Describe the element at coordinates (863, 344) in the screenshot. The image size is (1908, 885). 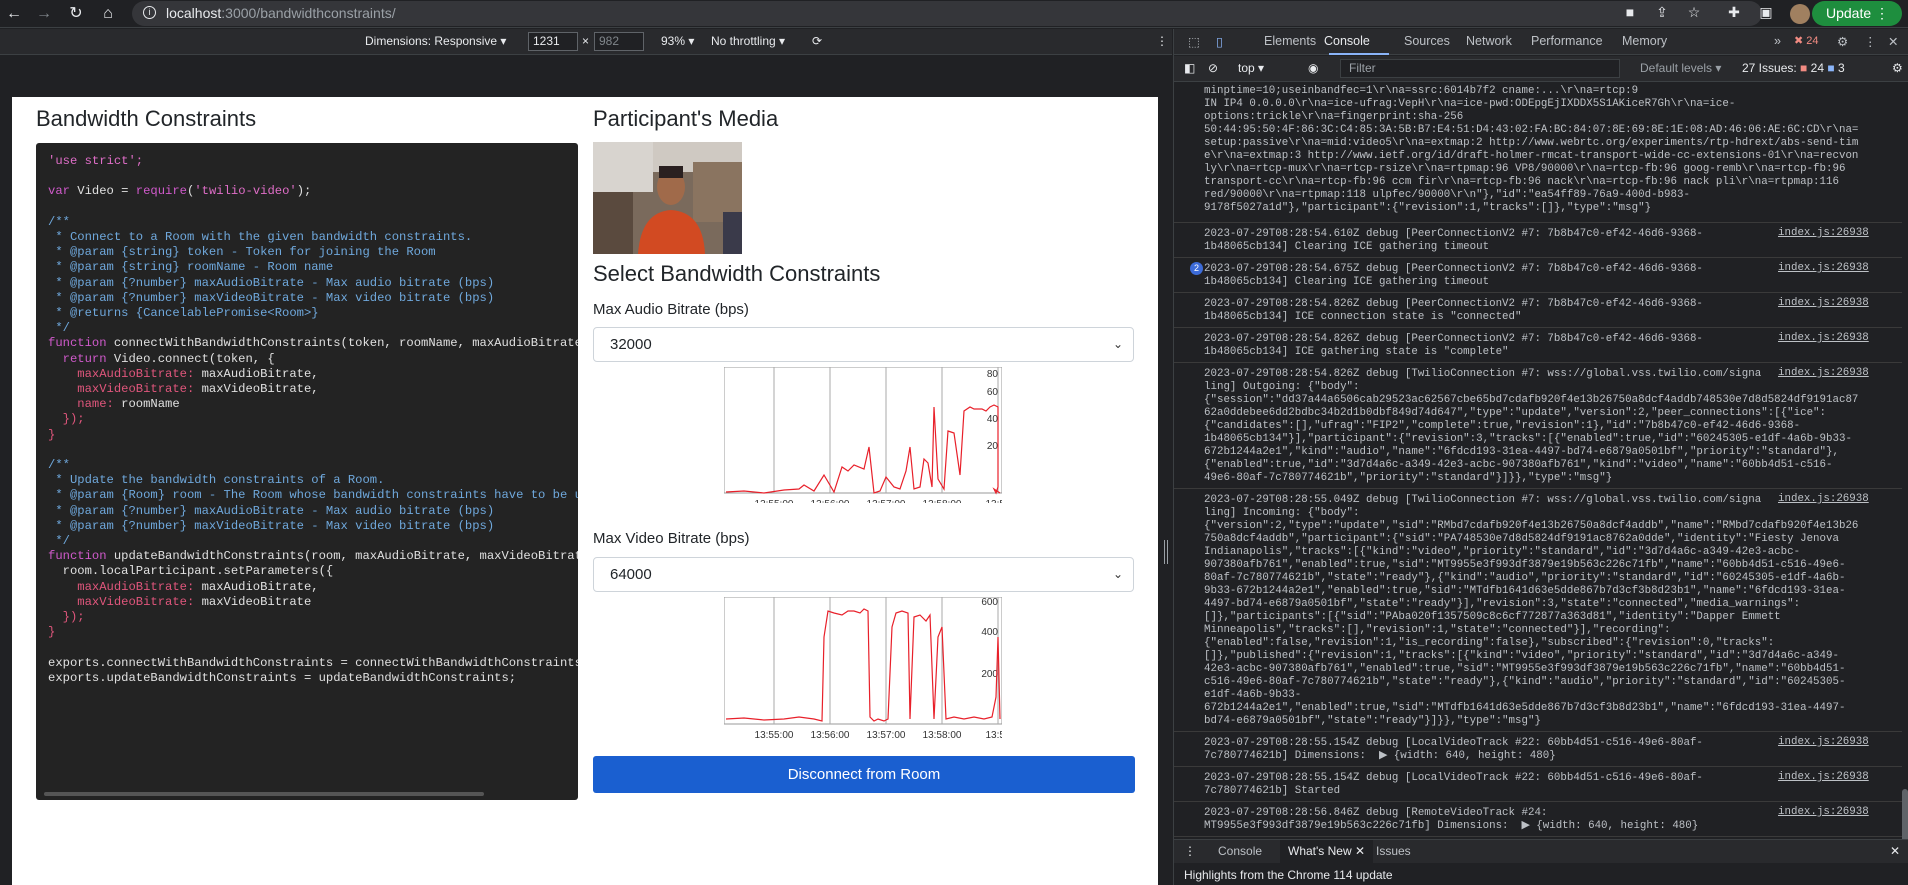
I see `audio-bitrate-select: 32000 ⌄` at that location.